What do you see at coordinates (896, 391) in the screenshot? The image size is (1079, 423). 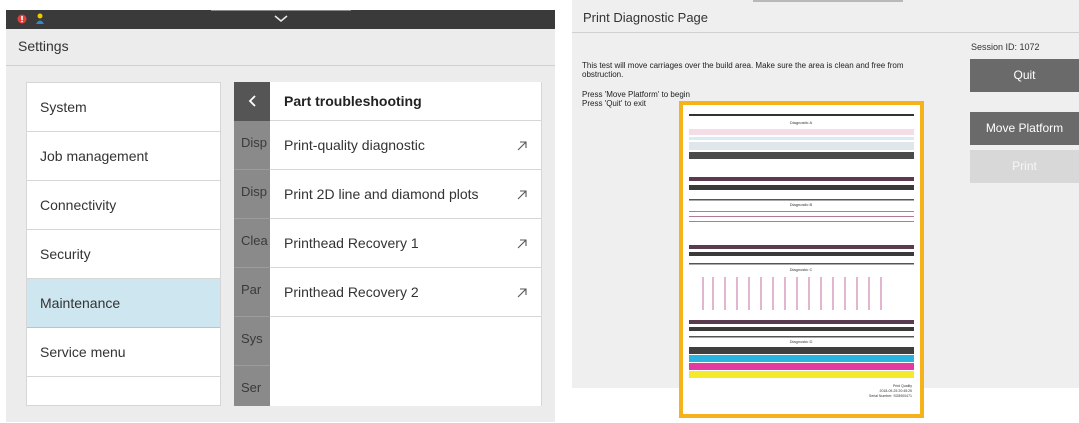 I see `footer-text: 2018-09-25 20:45:25` at bounding box center [896, 391].